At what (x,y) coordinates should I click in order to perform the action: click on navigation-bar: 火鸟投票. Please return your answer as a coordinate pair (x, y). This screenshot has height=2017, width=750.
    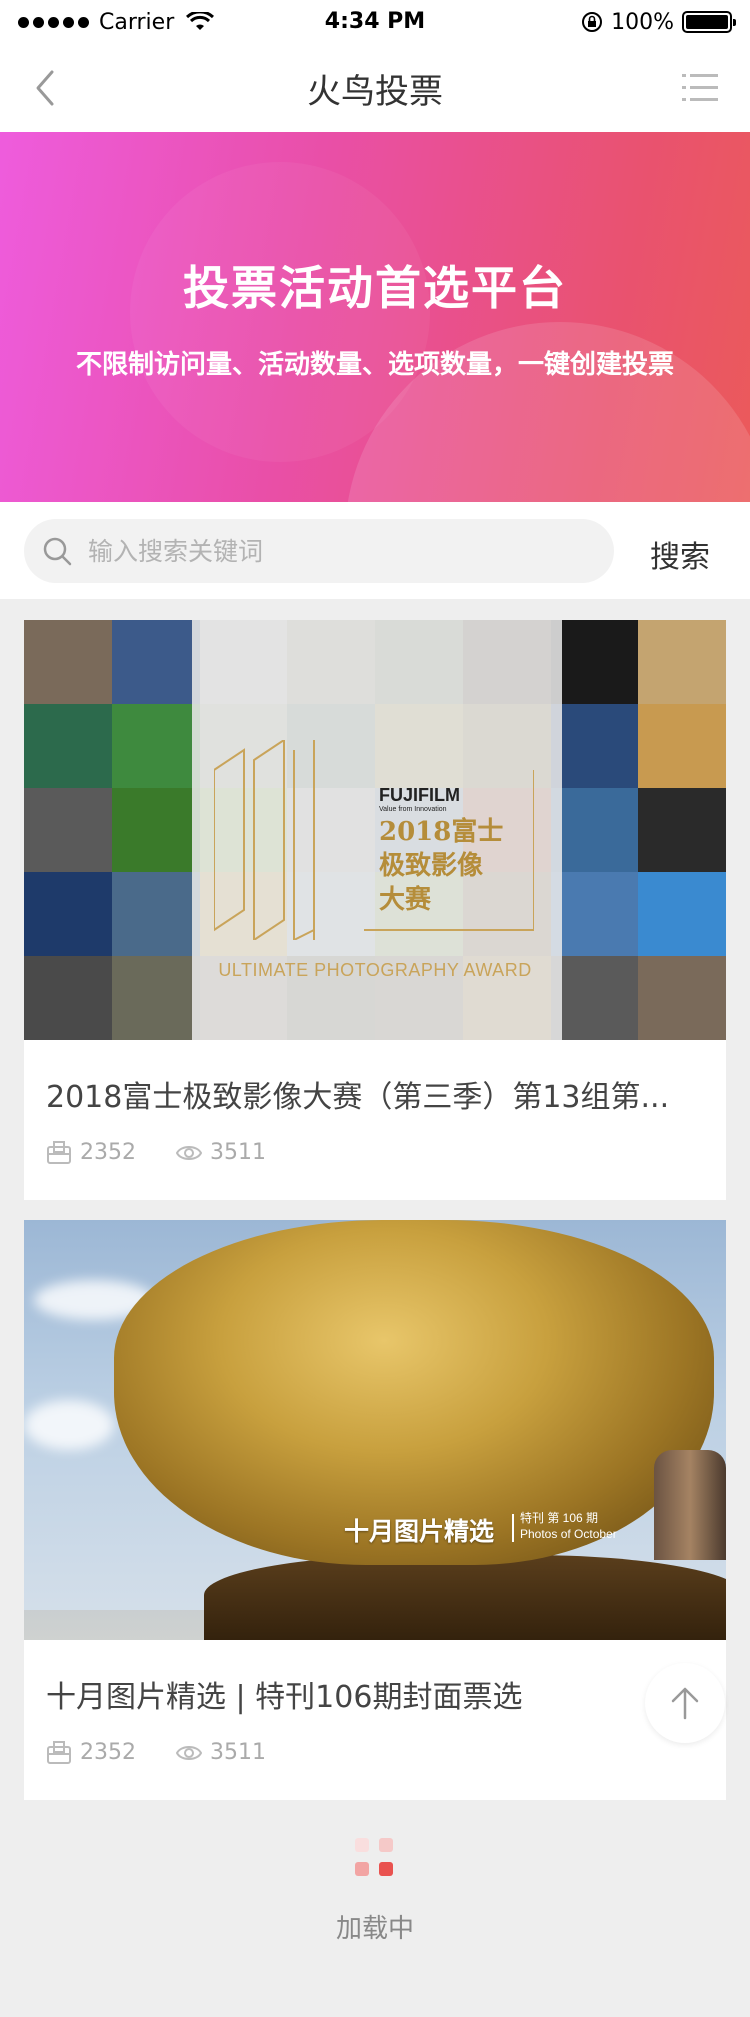
    Looking at the image, I should click on (375, 88).